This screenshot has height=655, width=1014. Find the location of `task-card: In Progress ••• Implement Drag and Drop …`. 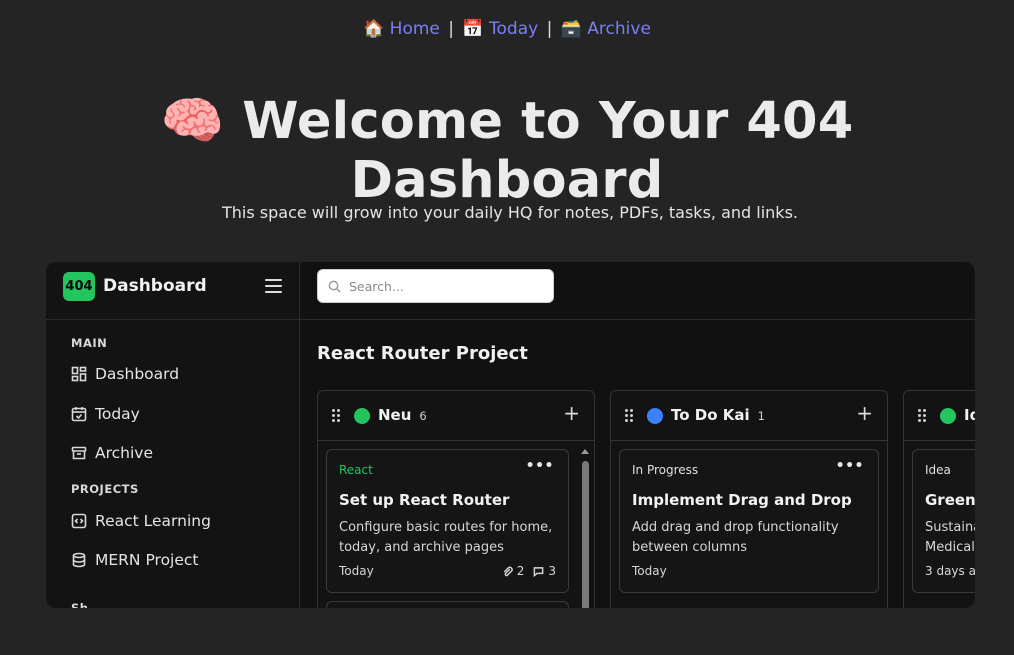

task-card: In Progress ••• Implement Drag and Drop … is located at coordinates (749, 521).